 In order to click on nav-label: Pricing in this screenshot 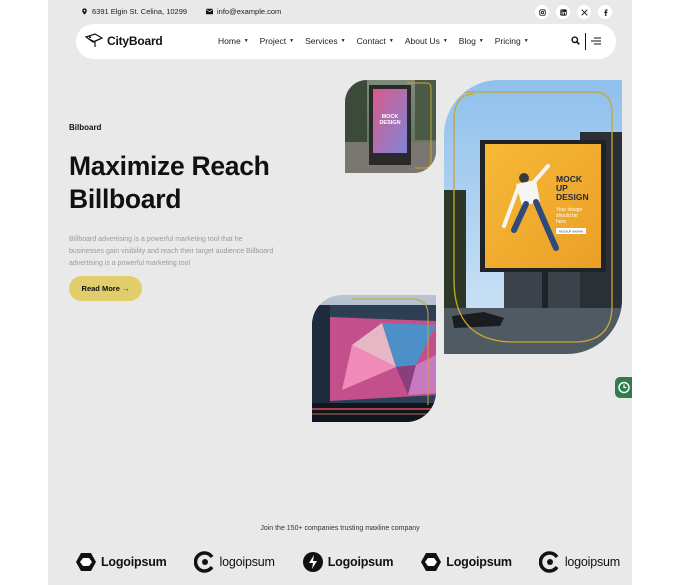, I will do `click(507, 41)`.